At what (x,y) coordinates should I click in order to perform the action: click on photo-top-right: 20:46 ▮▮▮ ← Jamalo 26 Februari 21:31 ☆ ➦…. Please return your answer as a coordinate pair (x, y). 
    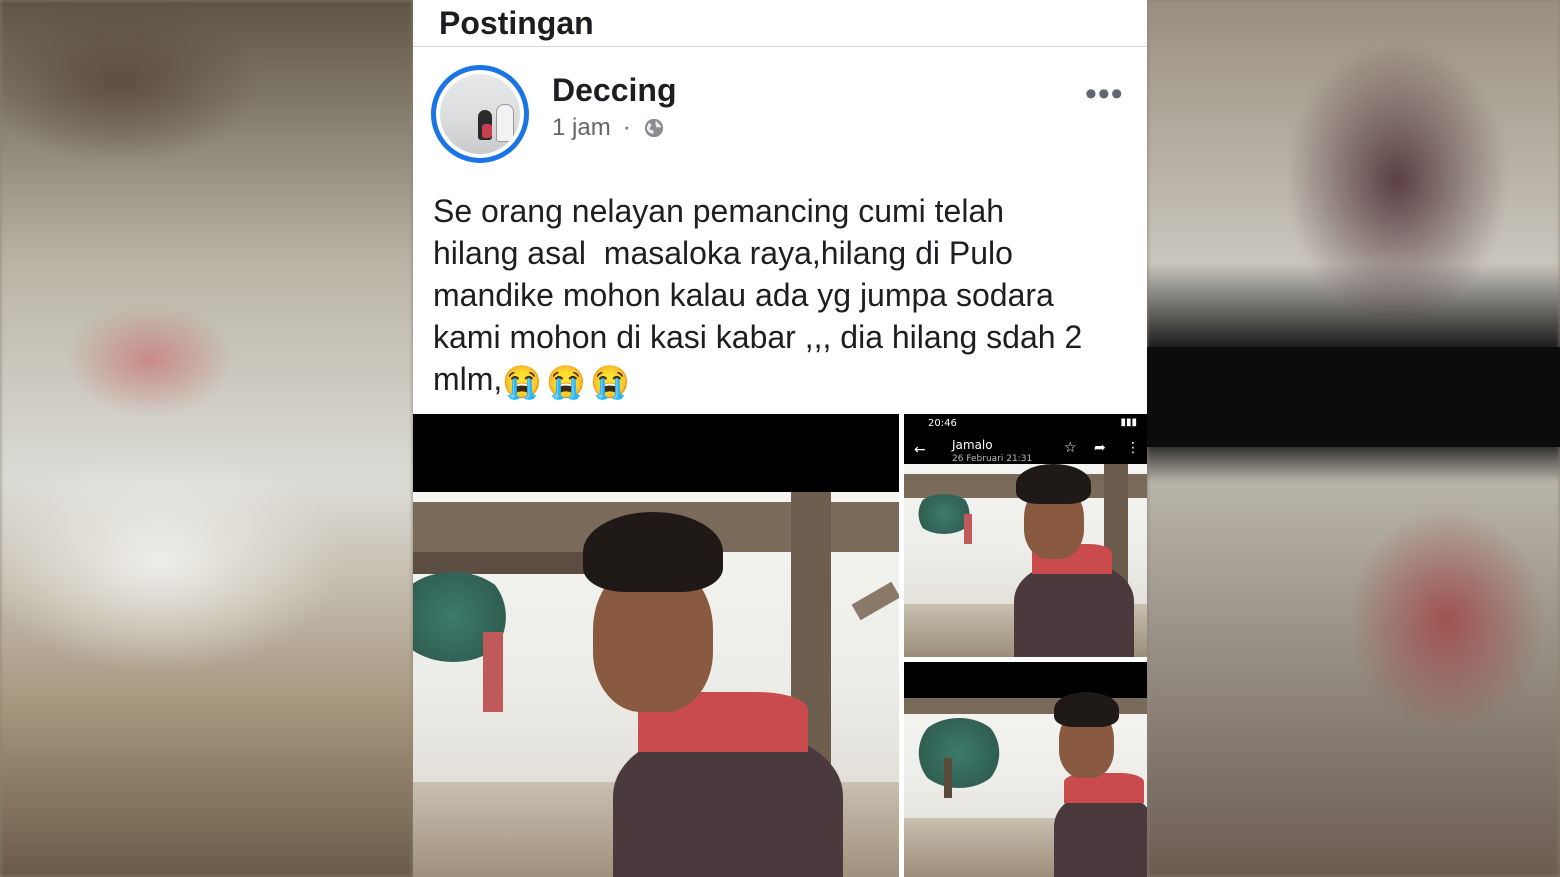
    Looking at the image, I should click on (1025, 535).